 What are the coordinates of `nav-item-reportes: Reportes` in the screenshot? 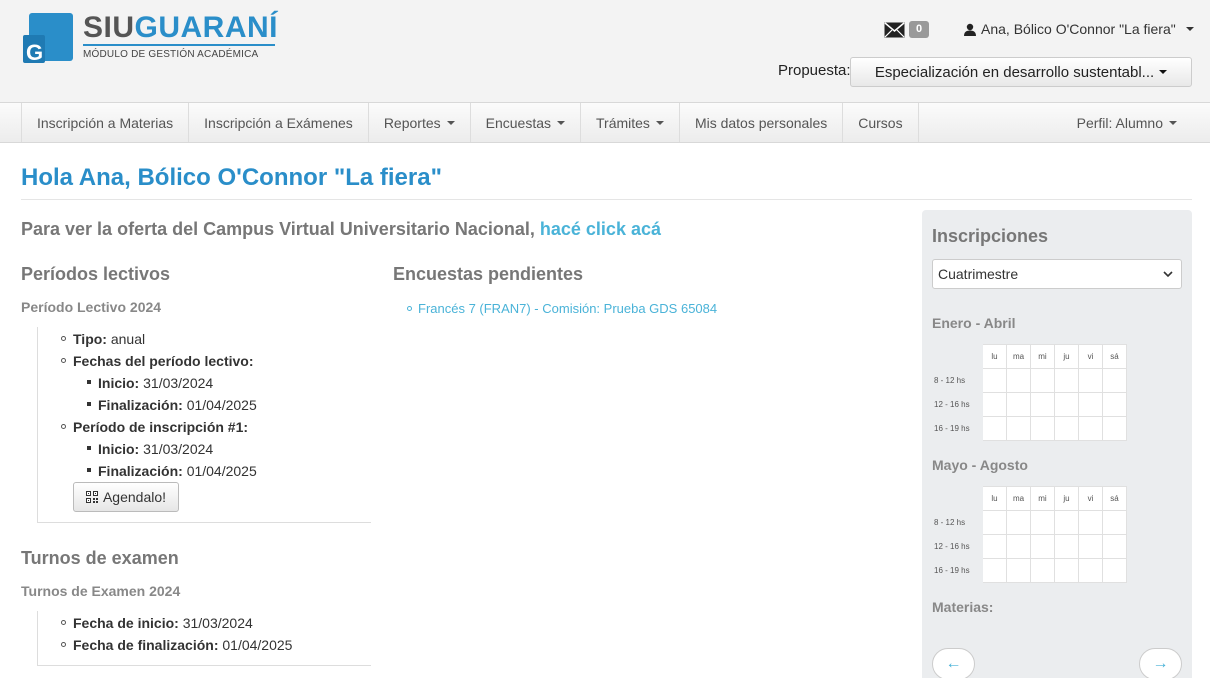 It's located at (418, 122).